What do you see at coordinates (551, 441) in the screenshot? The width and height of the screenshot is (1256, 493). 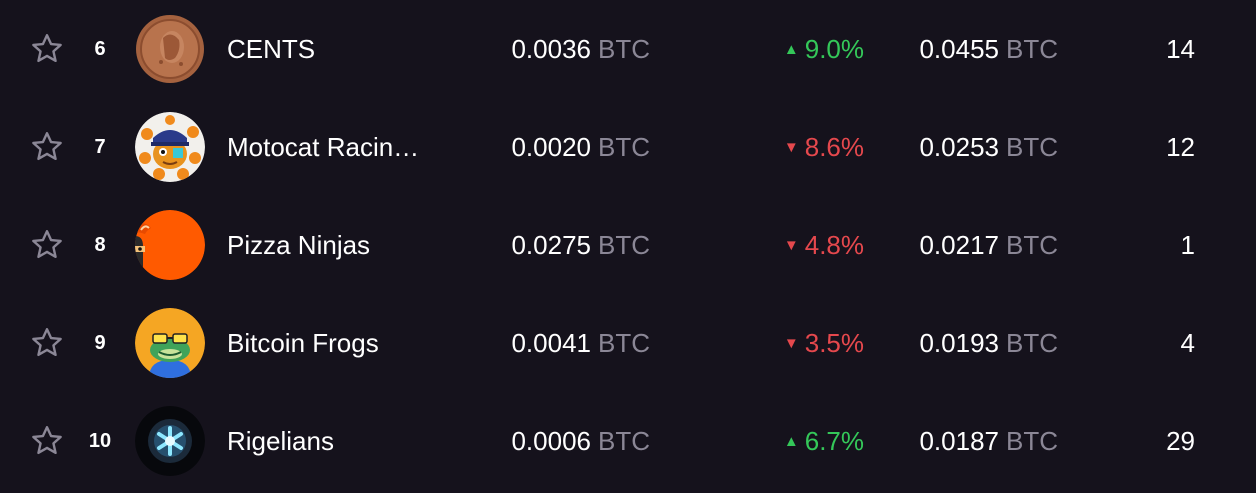 I see `floor-value: 0.0006` at bounding box center [551, 441].